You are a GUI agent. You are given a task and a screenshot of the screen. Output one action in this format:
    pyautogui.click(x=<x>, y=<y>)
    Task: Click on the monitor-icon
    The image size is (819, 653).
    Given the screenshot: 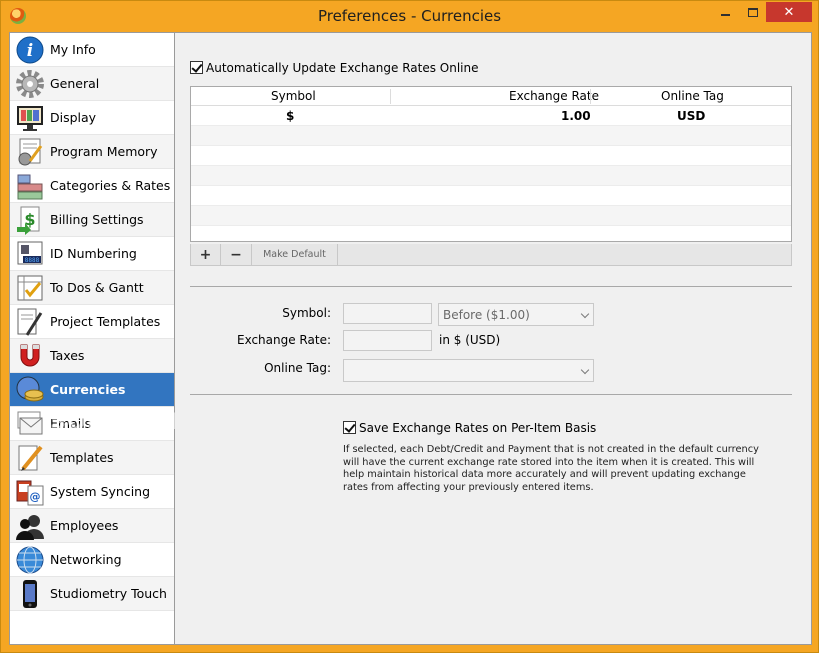 What is the action you would take?
    pyautogui.click(x=30, y=118)
    